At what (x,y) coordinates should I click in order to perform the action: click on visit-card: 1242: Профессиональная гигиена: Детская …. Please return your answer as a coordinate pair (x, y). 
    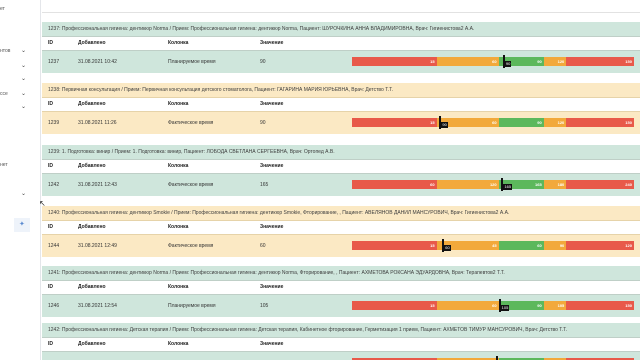
    Looking at the image, I should click on (341, 341).